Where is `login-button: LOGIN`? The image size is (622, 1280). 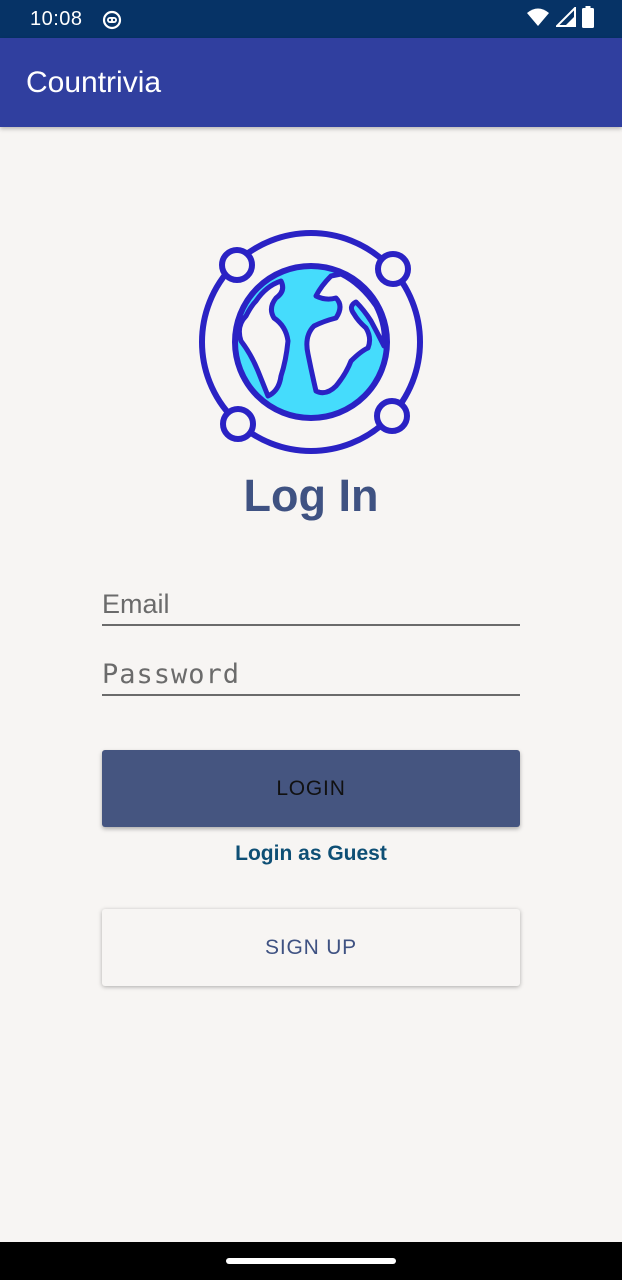 login-button: LOGIN is located at coordinates (311, 788).